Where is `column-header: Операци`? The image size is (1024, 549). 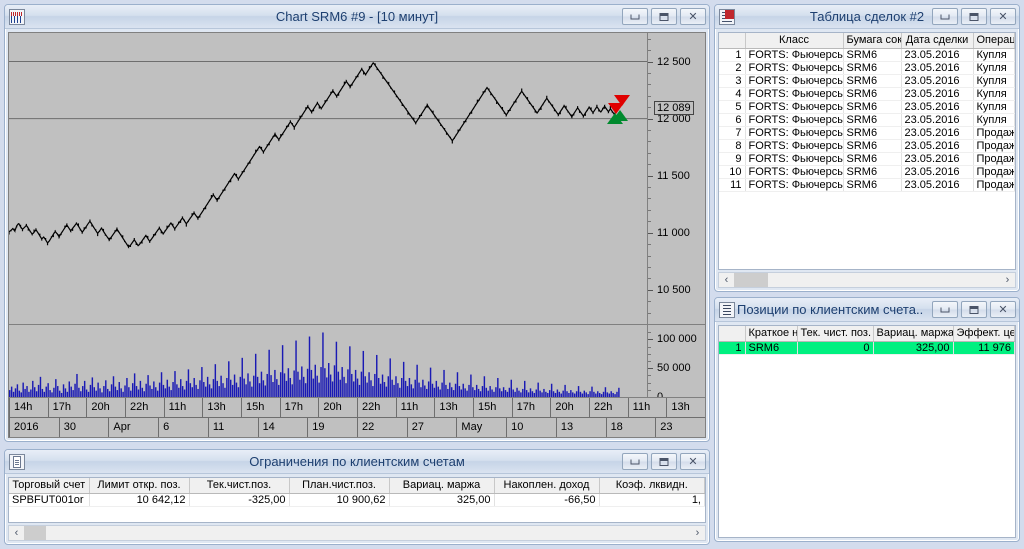 column-header: Операци is located at coordinates (994, 41).